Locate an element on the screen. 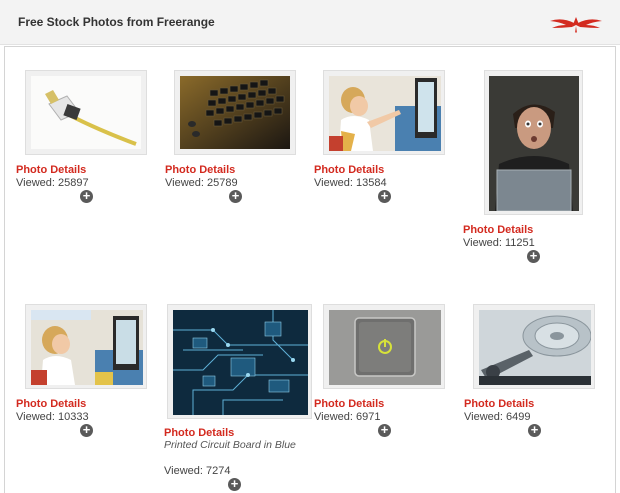 This screenshot has height=493, width=620. page-header: Free Stock Photos from Freerange is located at coordinates (310, 22).